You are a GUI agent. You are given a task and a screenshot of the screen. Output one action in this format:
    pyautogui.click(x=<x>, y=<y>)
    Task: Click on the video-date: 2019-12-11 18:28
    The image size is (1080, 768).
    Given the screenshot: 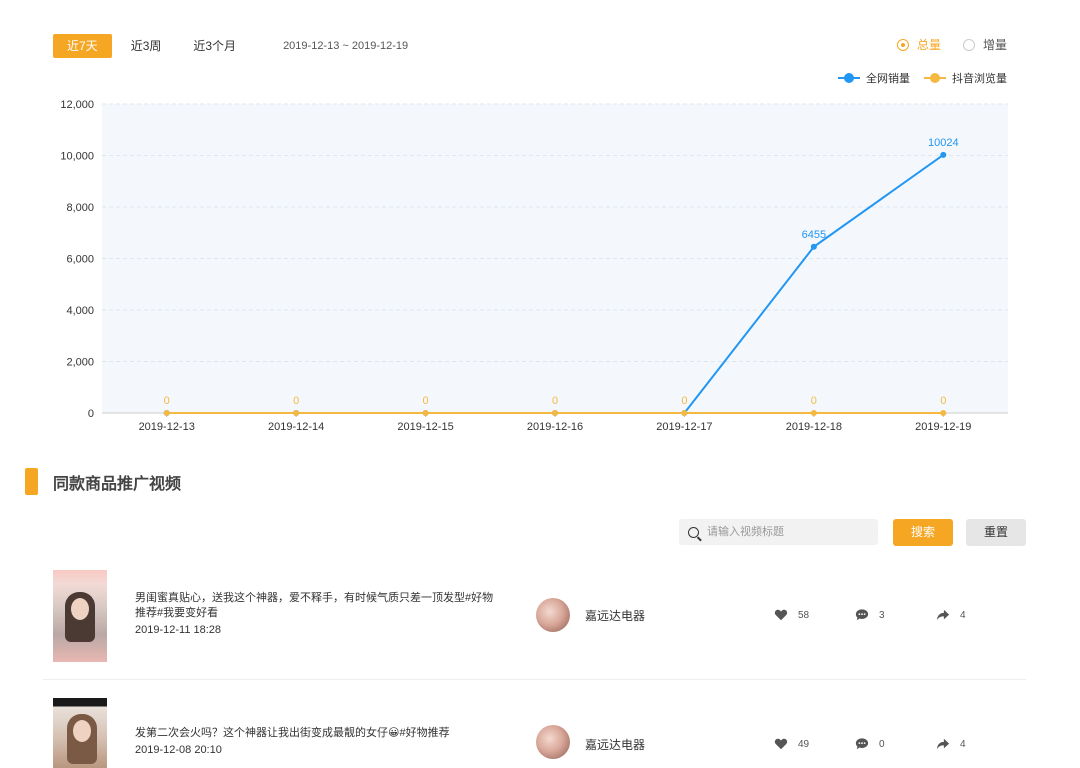 What is the action you would take?
    pyautogui.click(x=178, y=630)
    